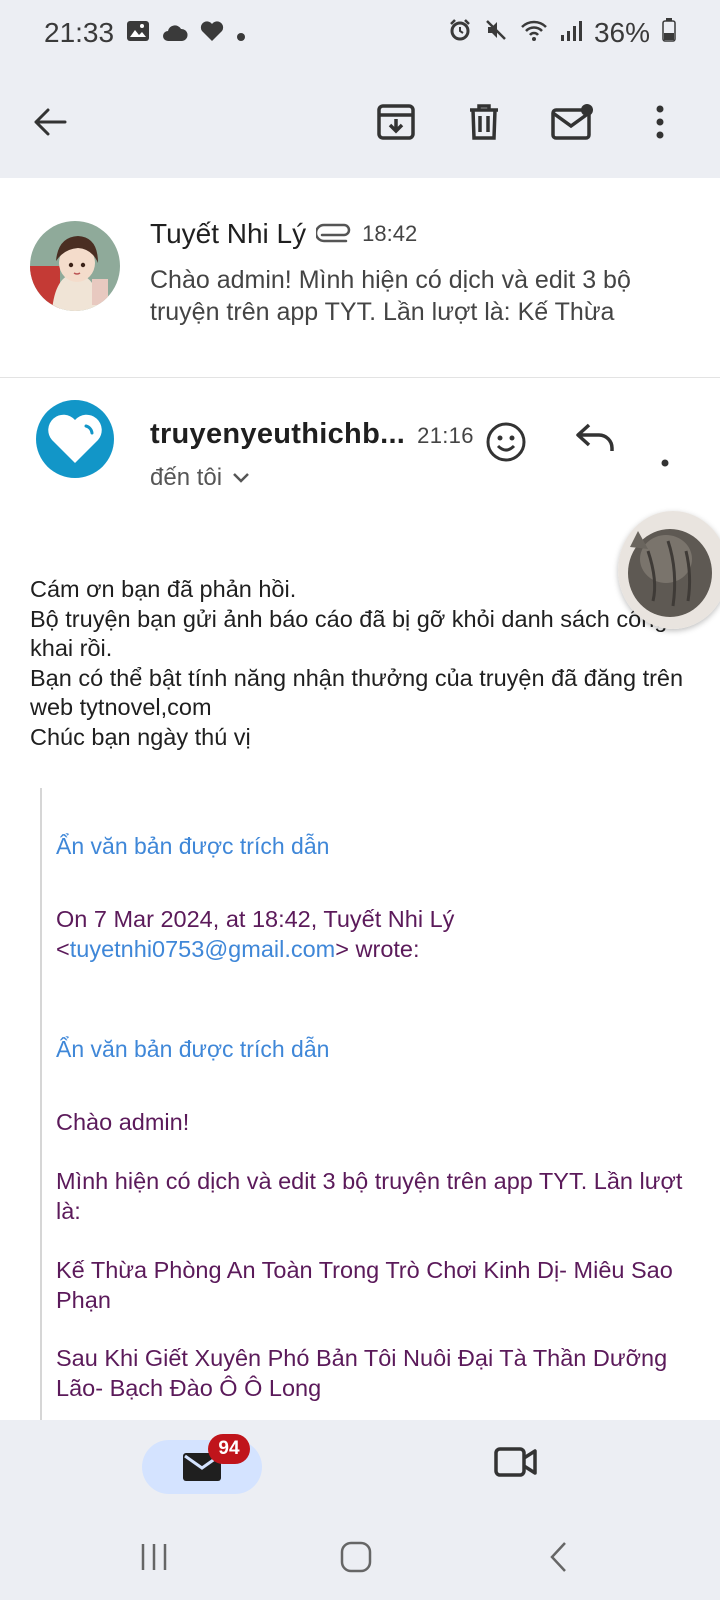 The image size is (720, 1600). Describe the element at coordinates (333, 234) in the screenshot. I see `paperclip-icon` at that location.